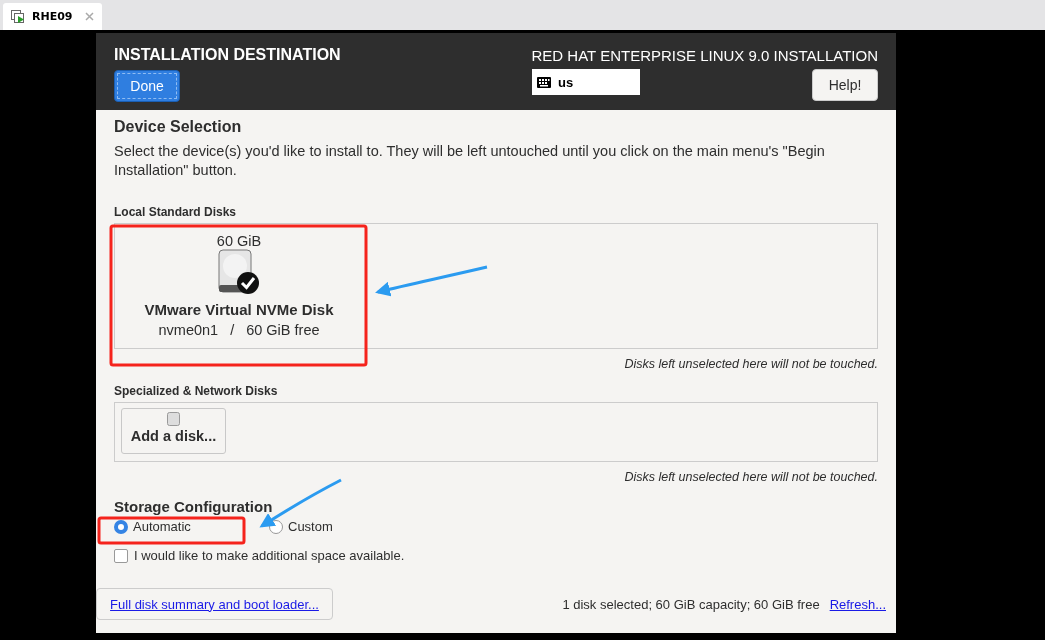 This screenshot has width=1045, height=640. Describe the element at coordinates (52, 16) in the screenshot. I see `vm-tab: RHE09` at that location.